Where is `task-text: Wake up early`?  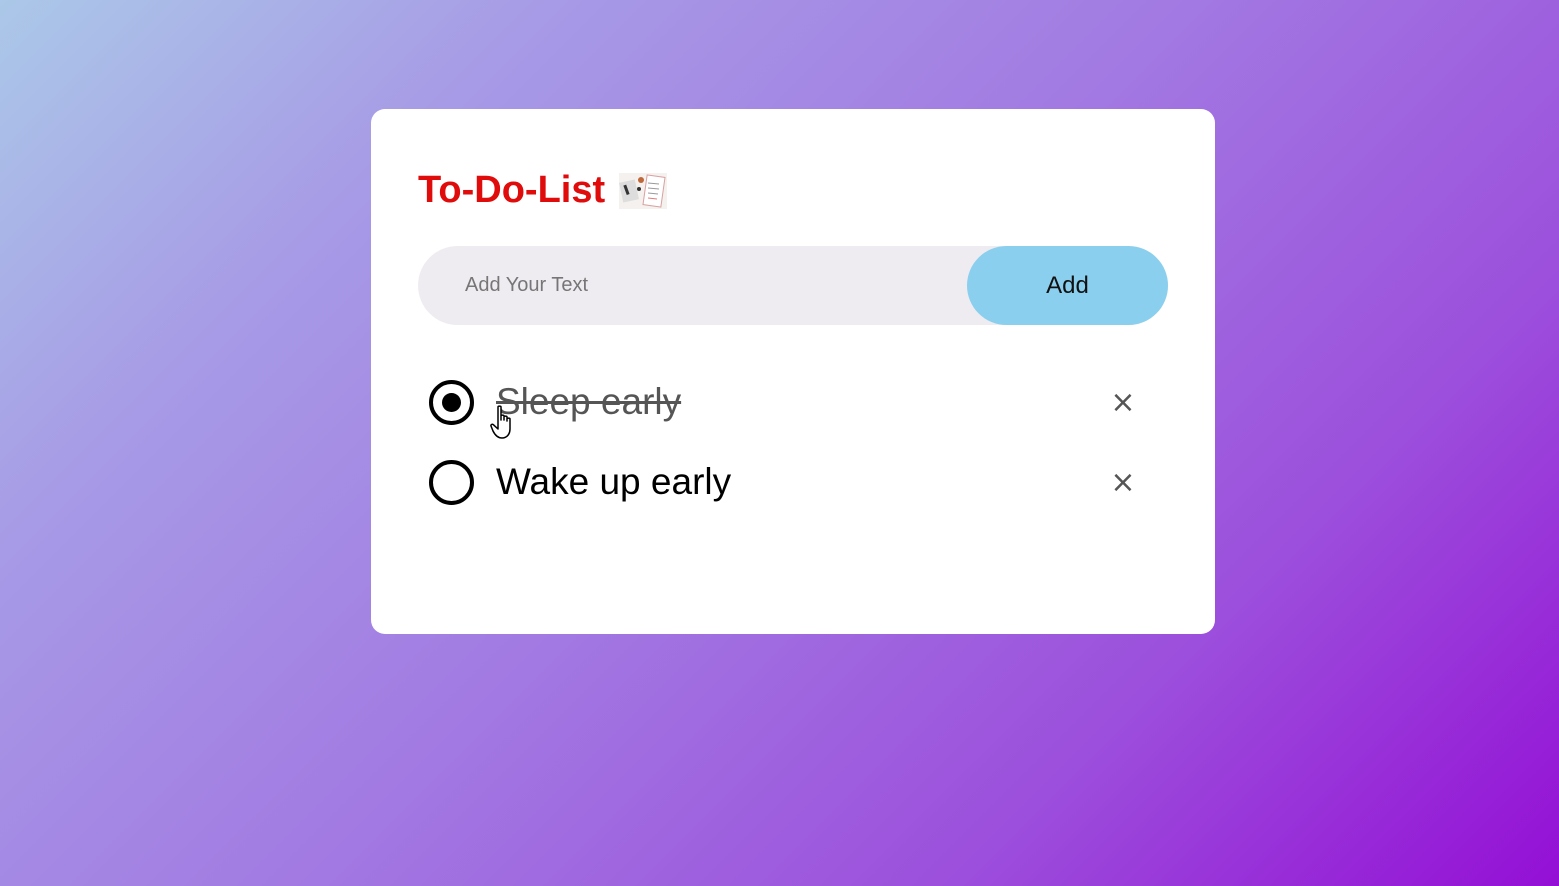 task-text: Wake up early is located at coordinates (614, 481).